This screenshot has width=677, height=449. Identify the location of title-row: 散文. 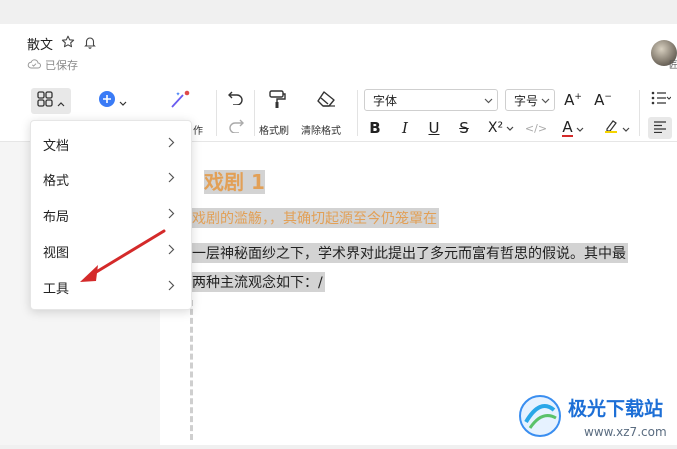
(62, 43).